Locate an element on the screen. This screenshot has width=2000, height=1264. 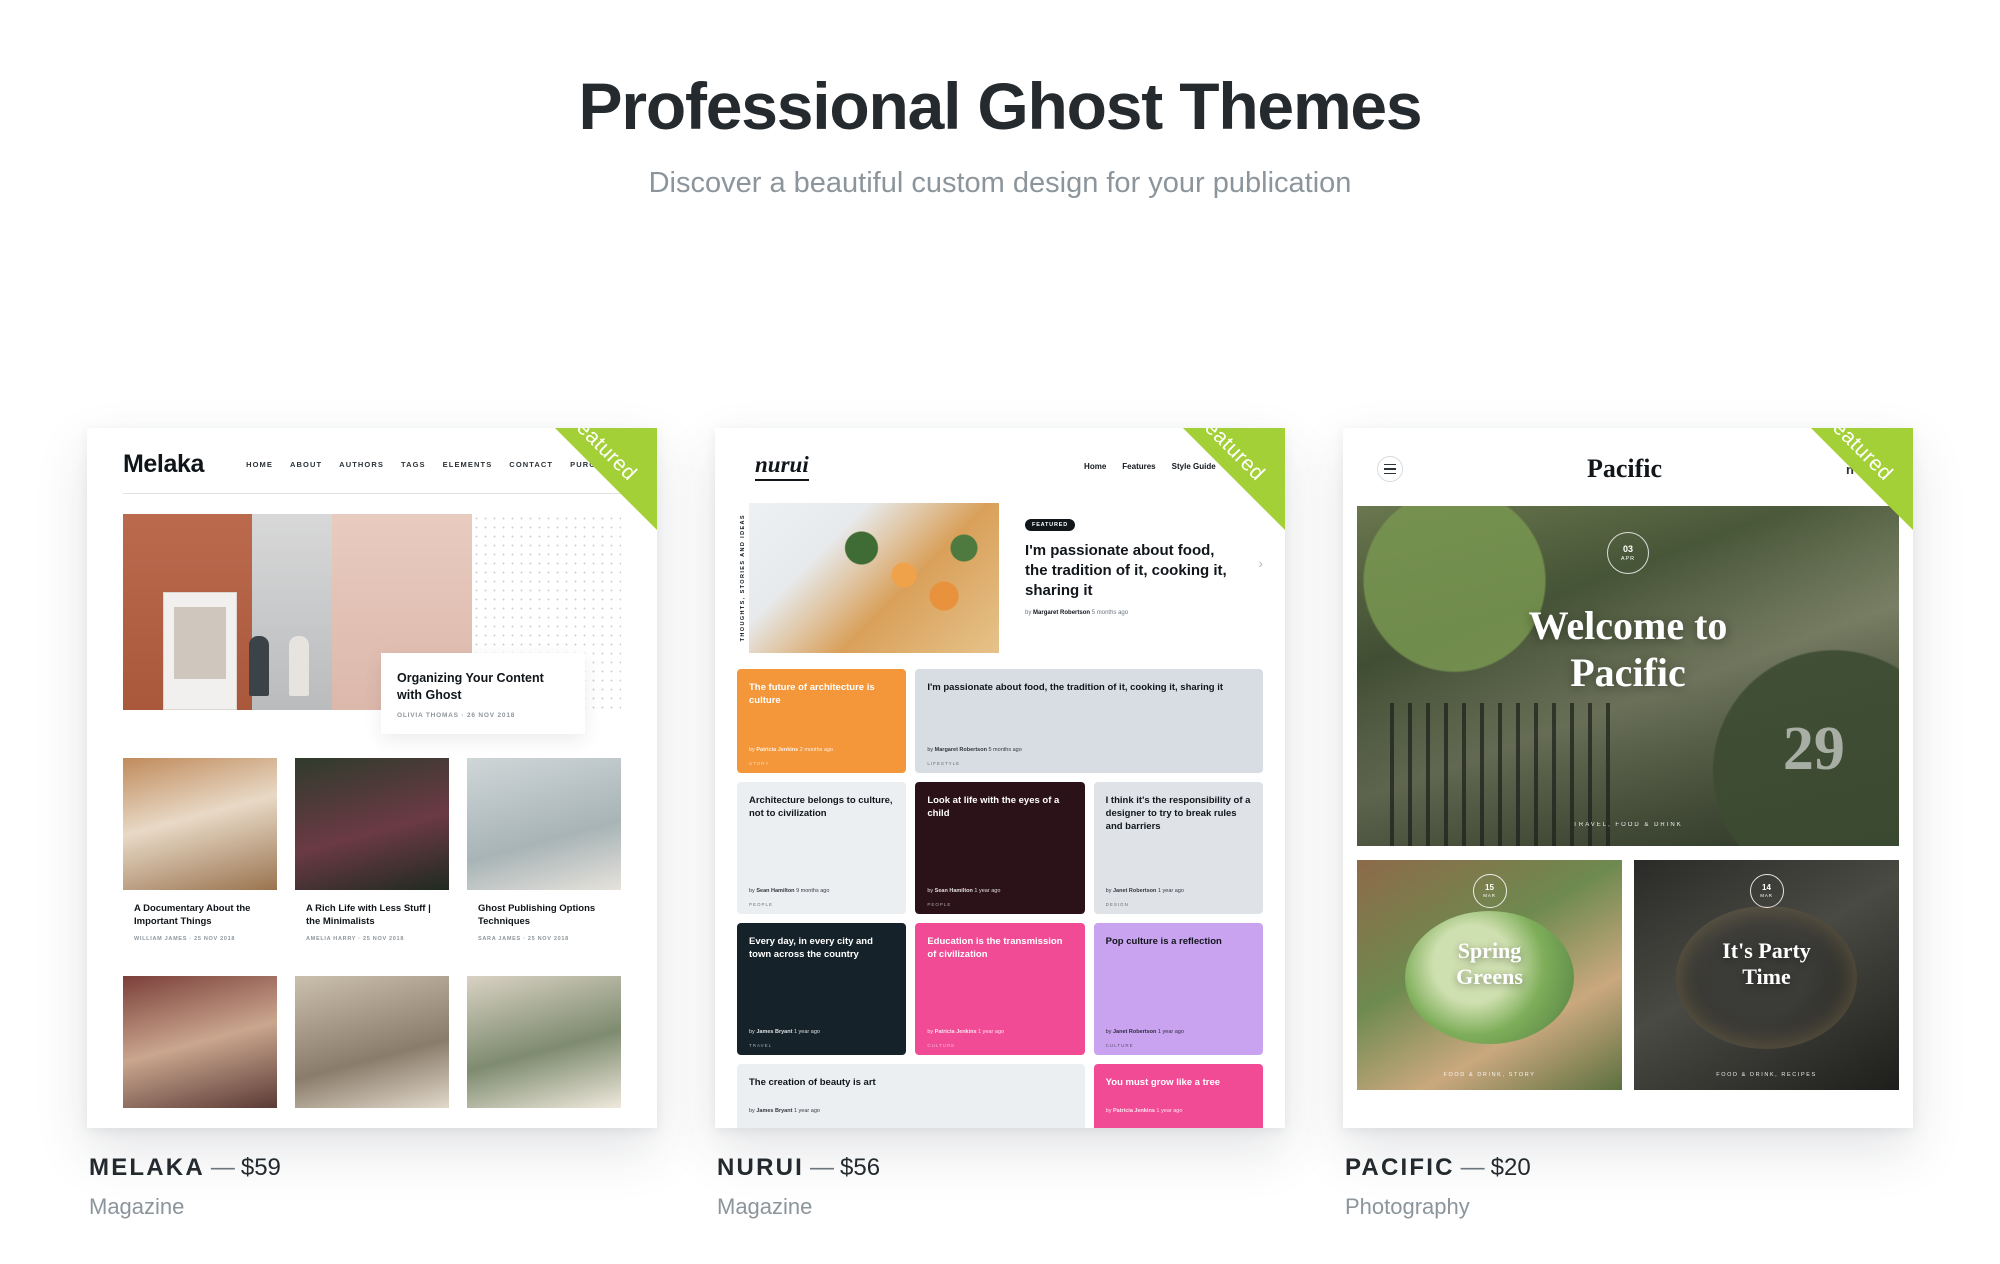
nurui-logo: nurui is located at coordinates (782, 466).